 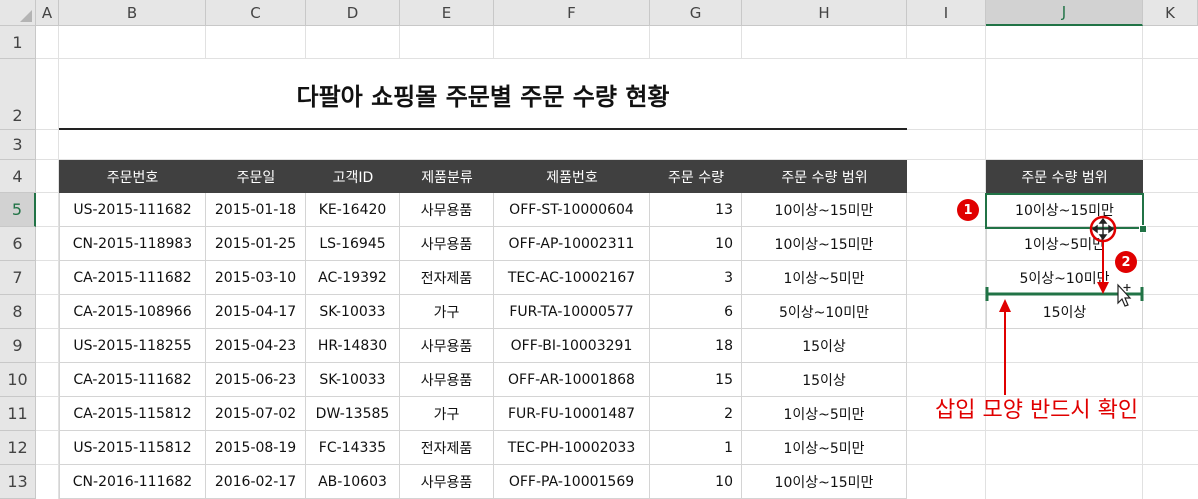 What do you see at coordinates (353, 346) in the screenshot?
I see `table-cell: HR-14830` at bounding box center [353, 346].